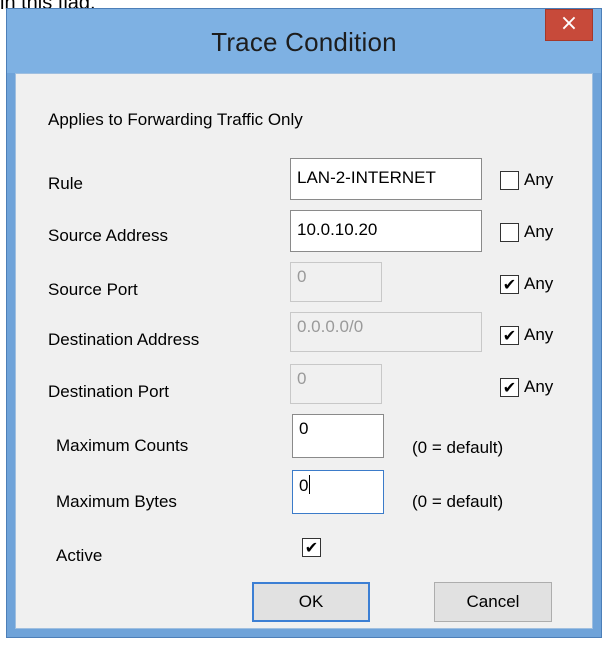 The height and width of the screenshot is (646, 610). I want to click on rule-label: Rule, so click(65, 183).